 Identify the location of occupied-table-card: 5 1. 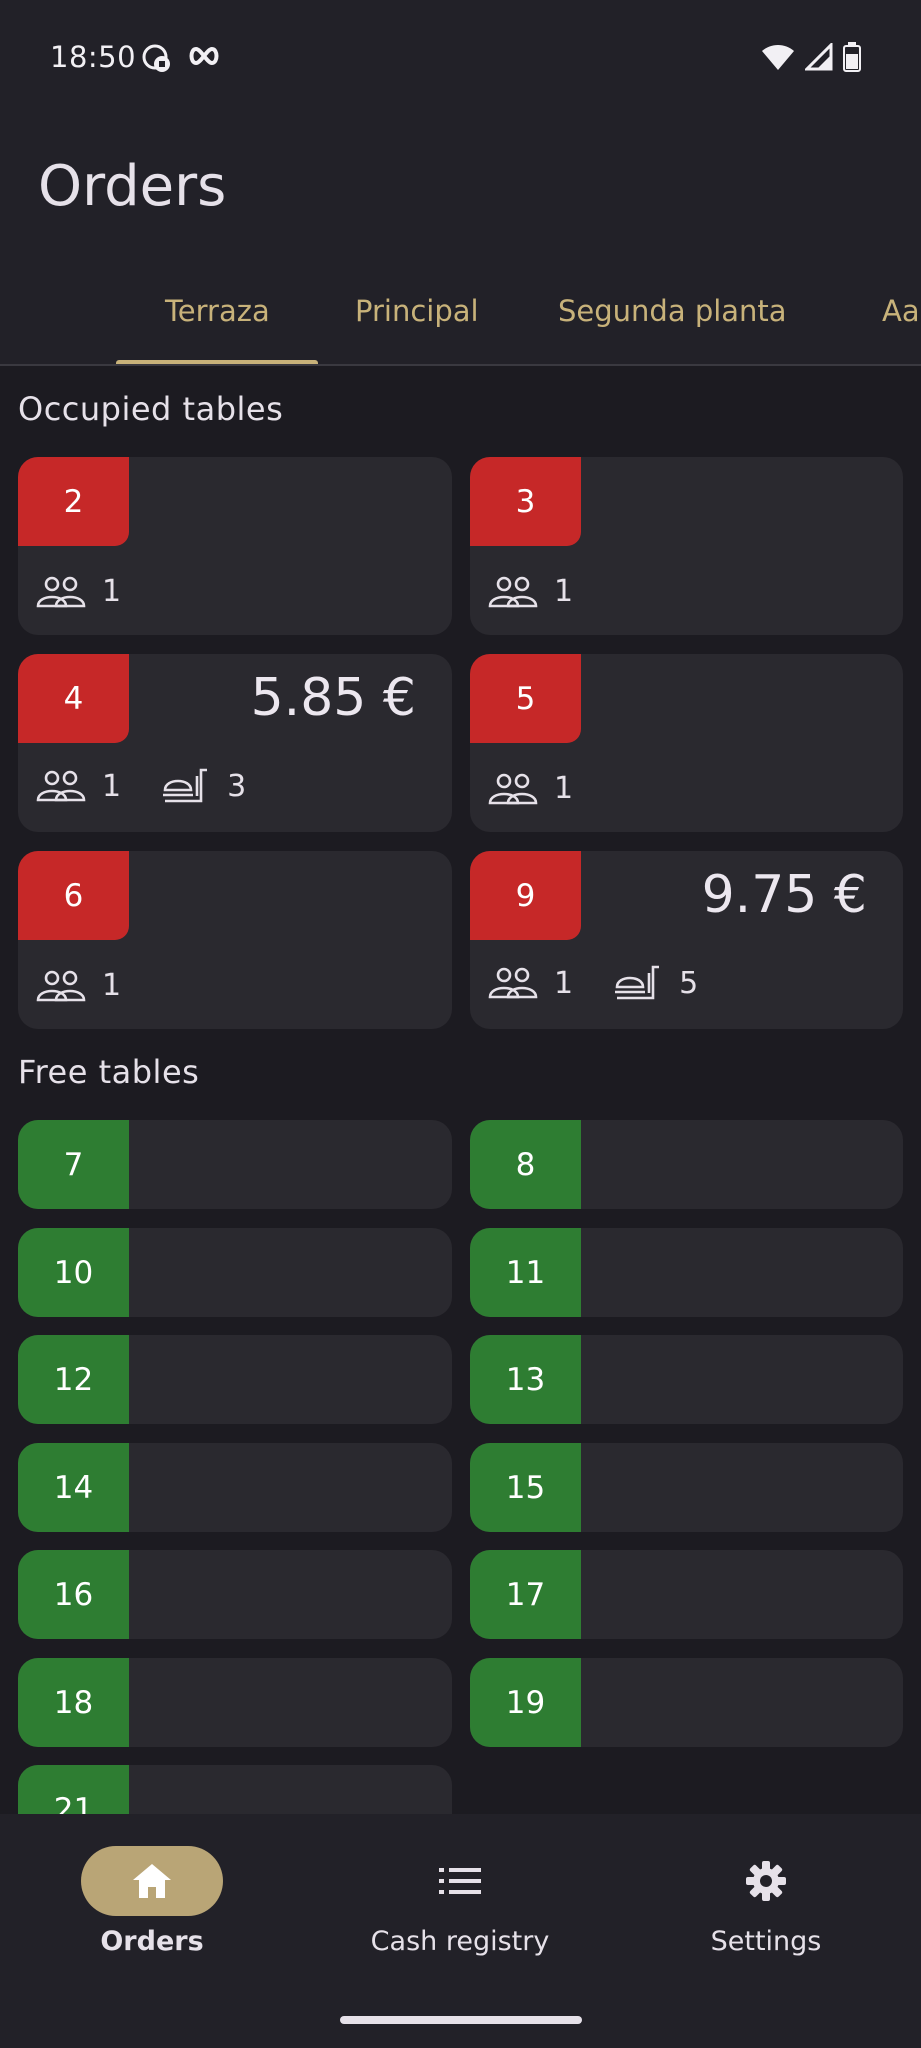
(686, 743).